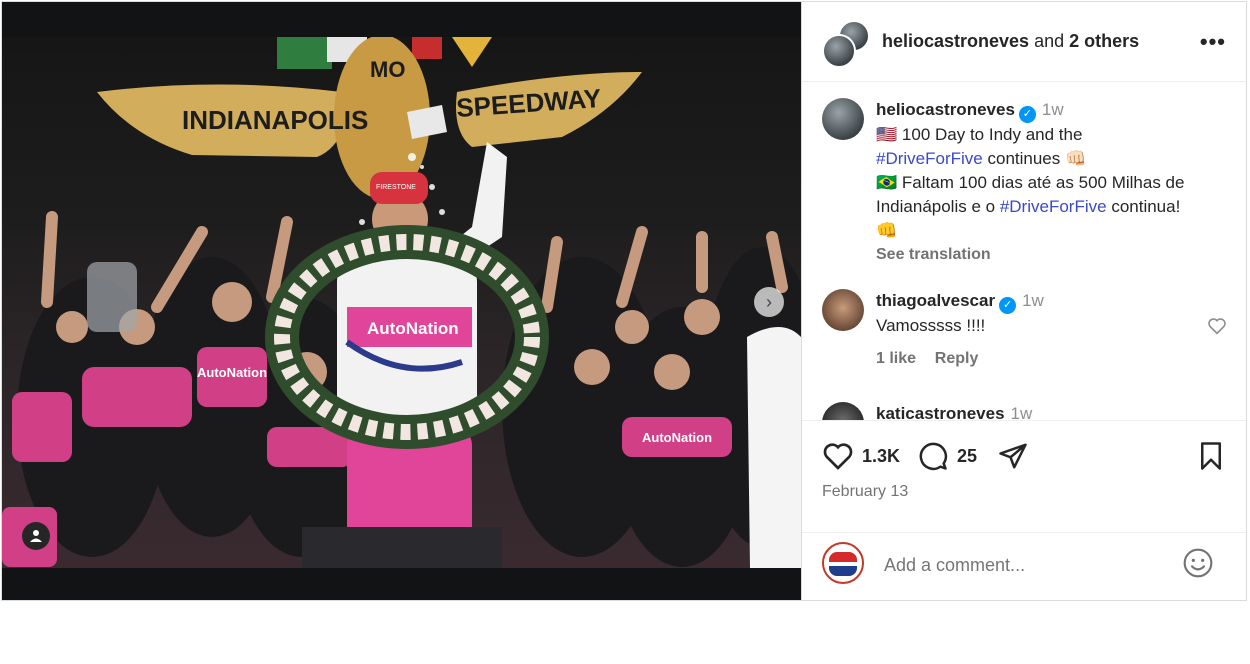 The height and width of the screenshot is (664, 1250). I want to click on comment-item: katicastroneves 1w, so click(927, 411).